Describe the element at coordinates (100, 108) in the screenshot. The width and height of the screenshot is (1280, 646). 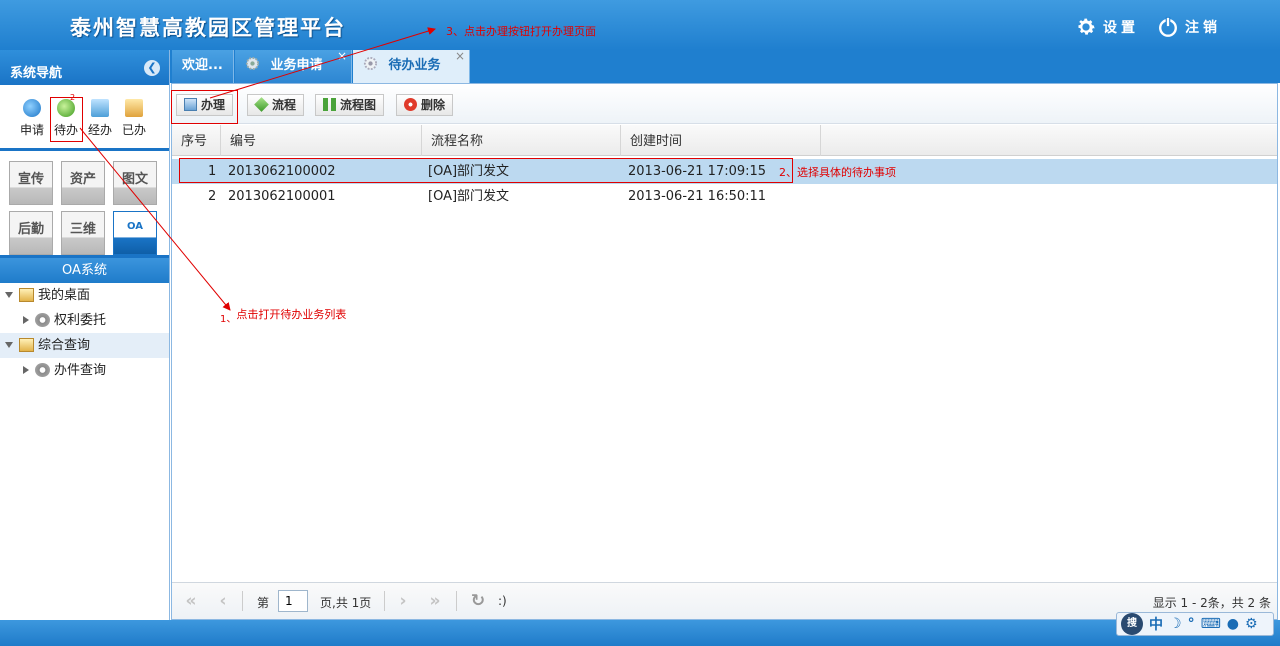
I see `briefcase-icon` at that location.